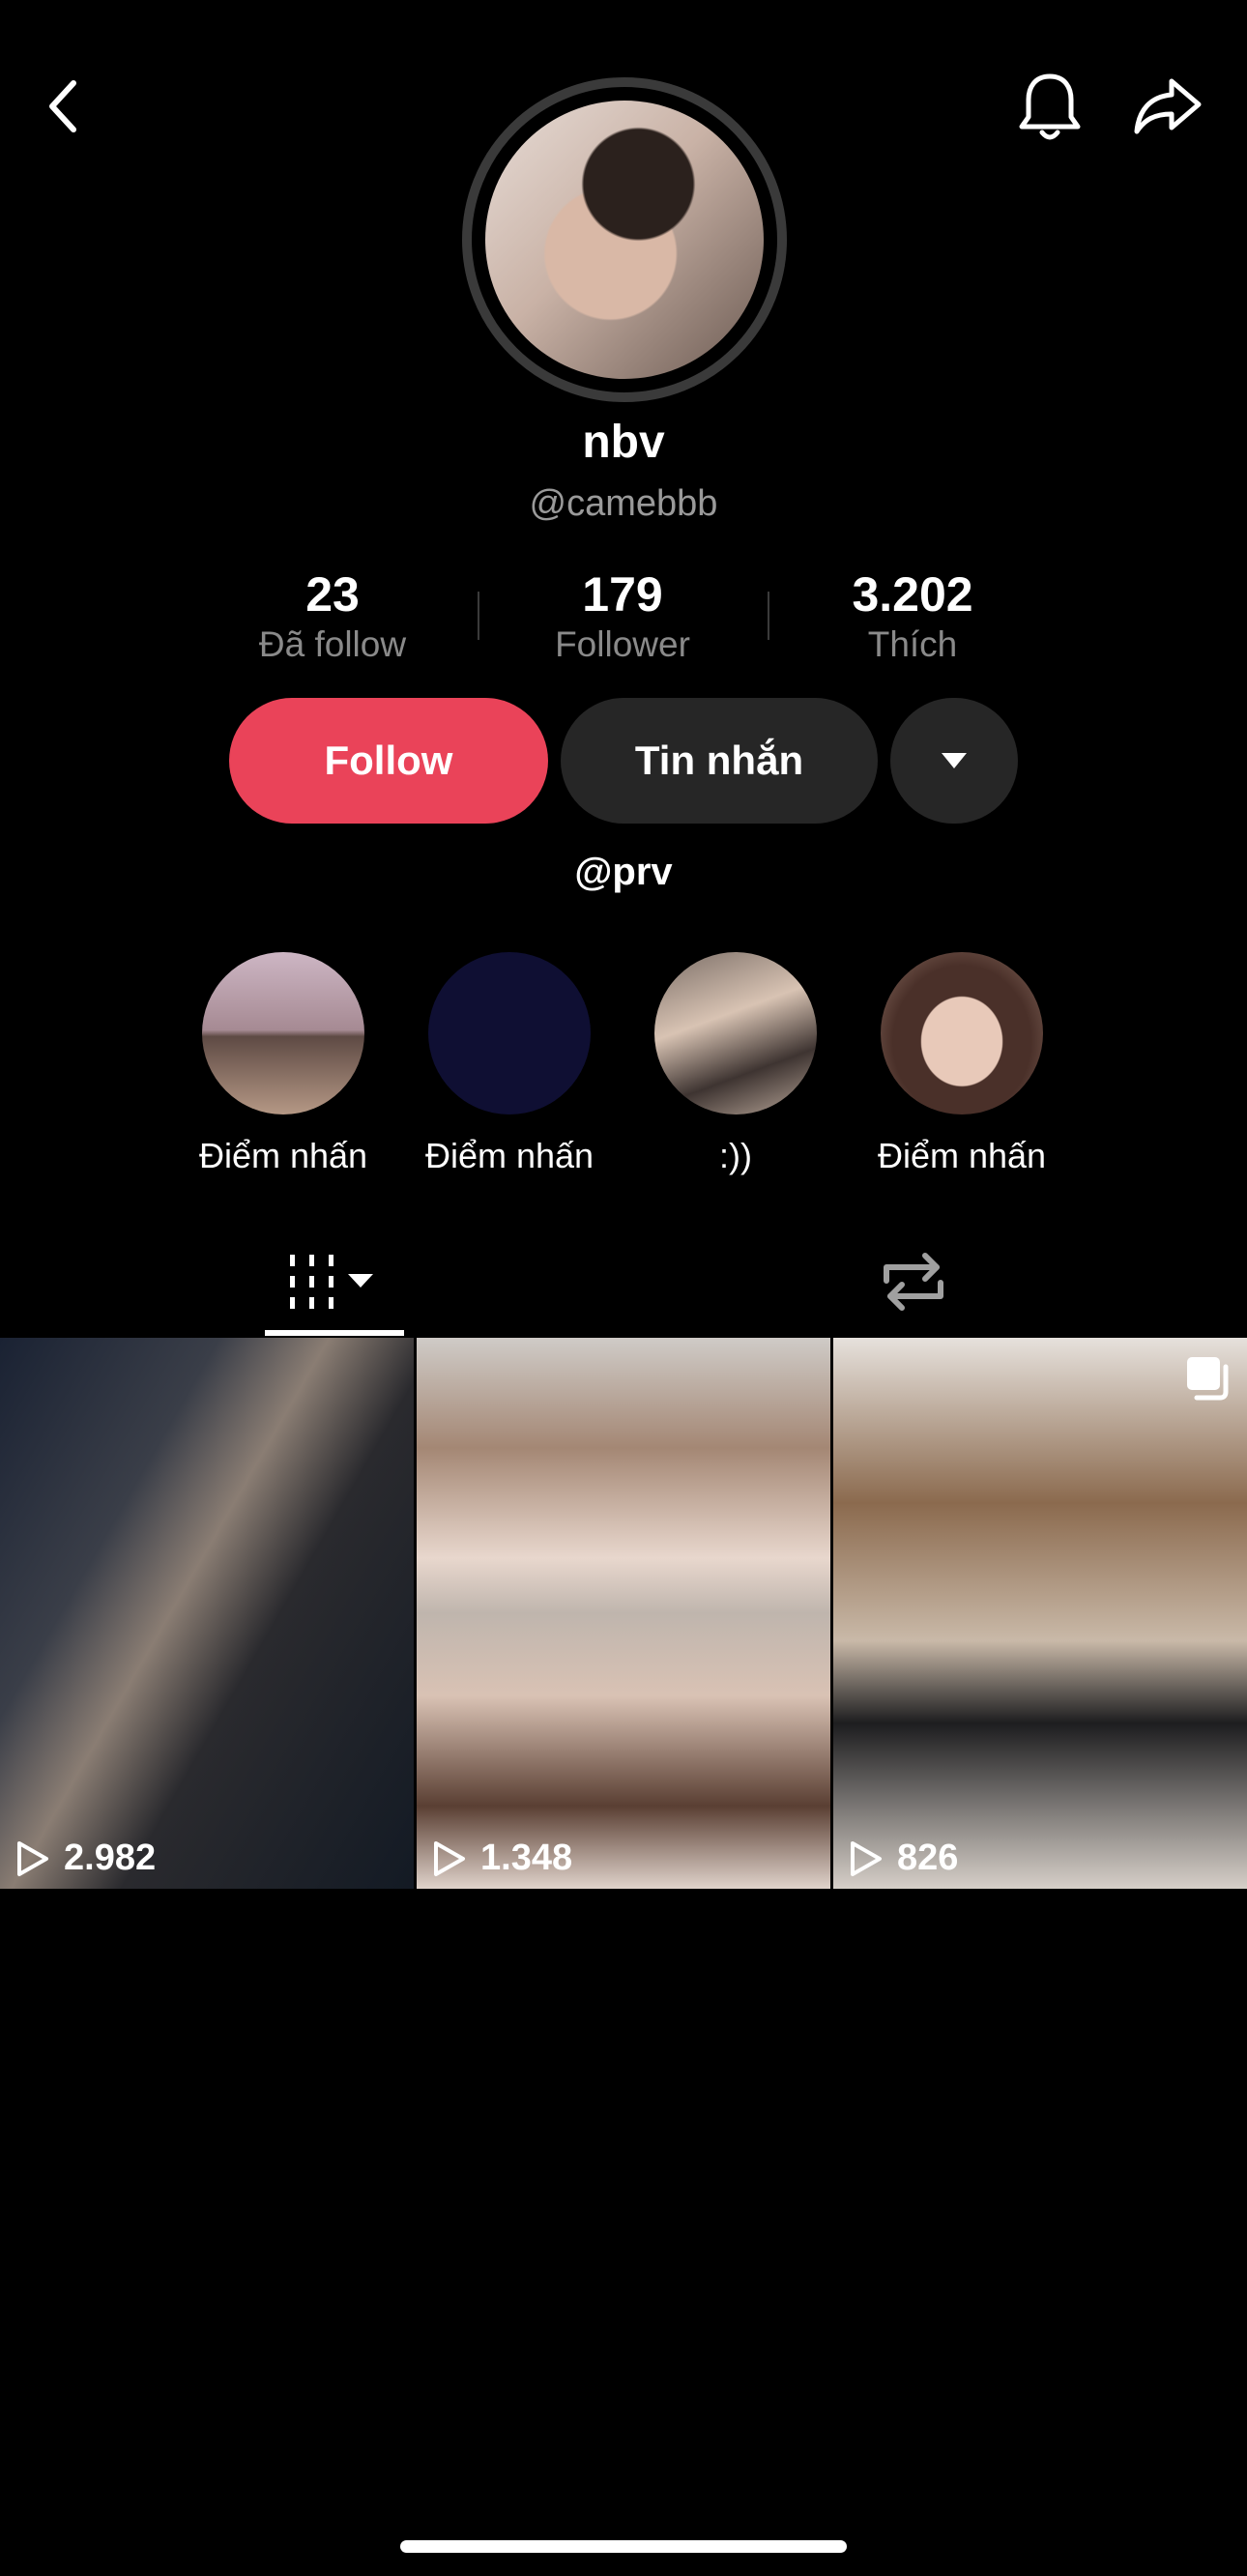  I want to click on profile-handle: @camebbb, so click(623, 503).